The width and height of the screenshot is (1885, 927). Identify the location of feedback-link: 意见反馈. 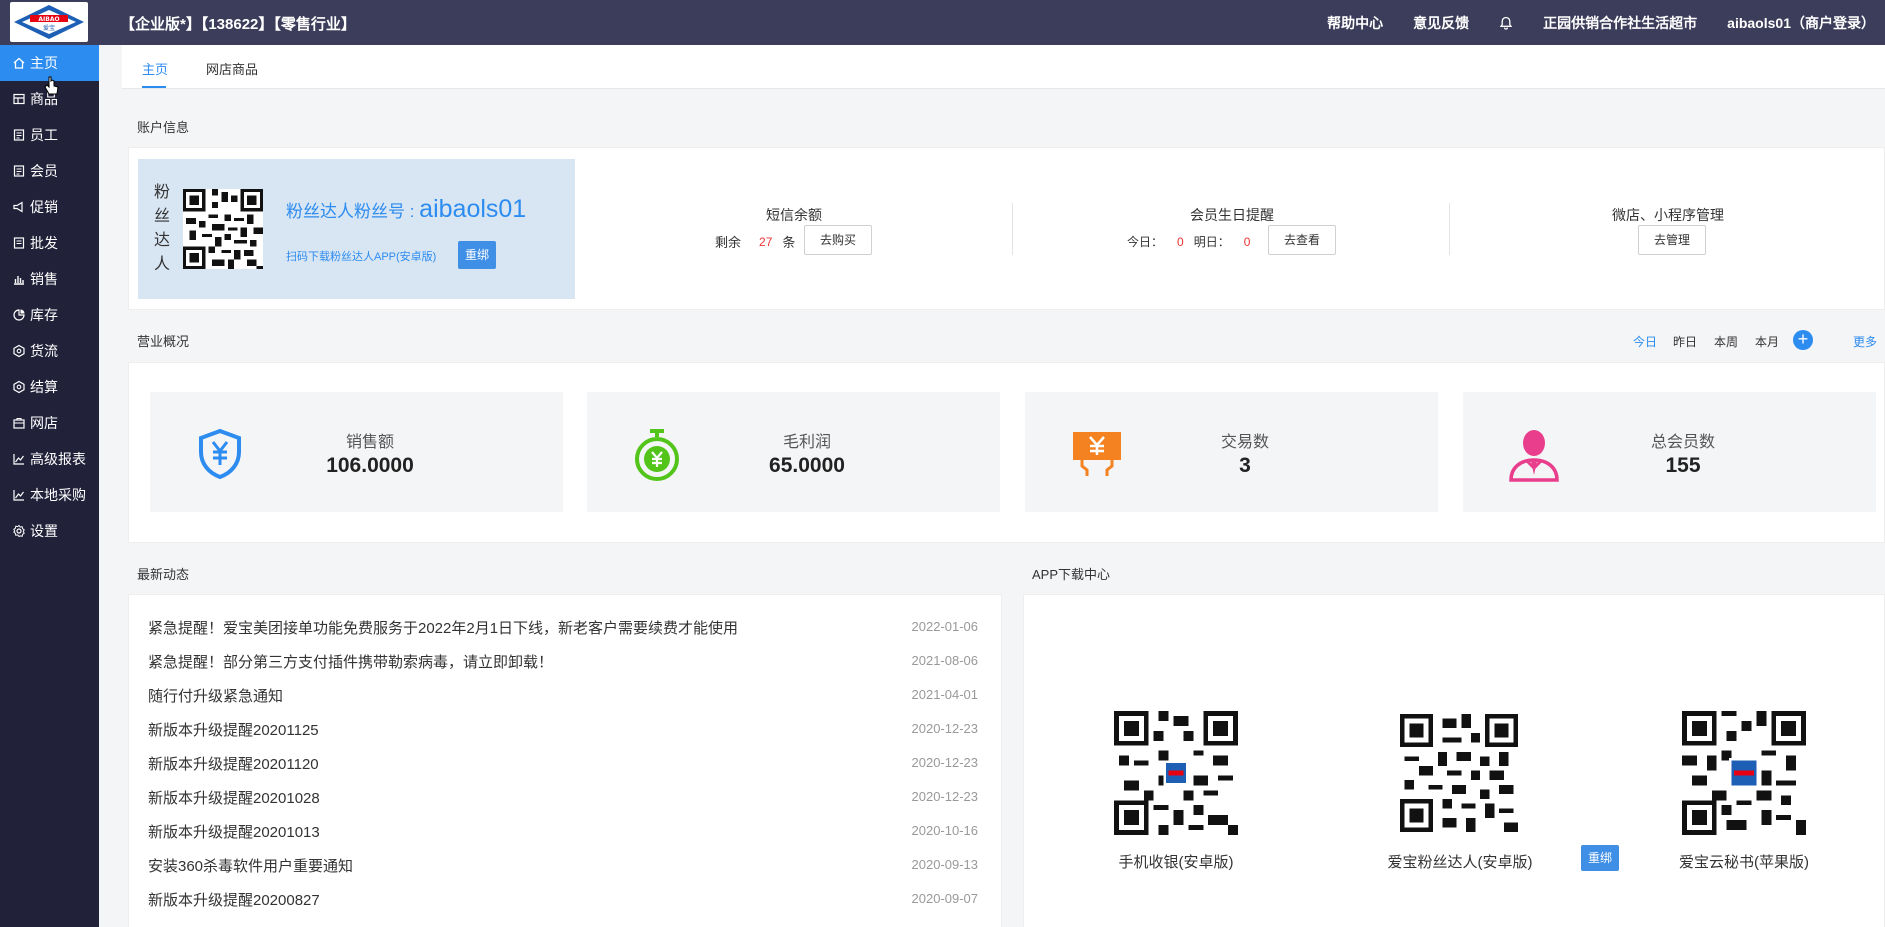
(1441, 23).